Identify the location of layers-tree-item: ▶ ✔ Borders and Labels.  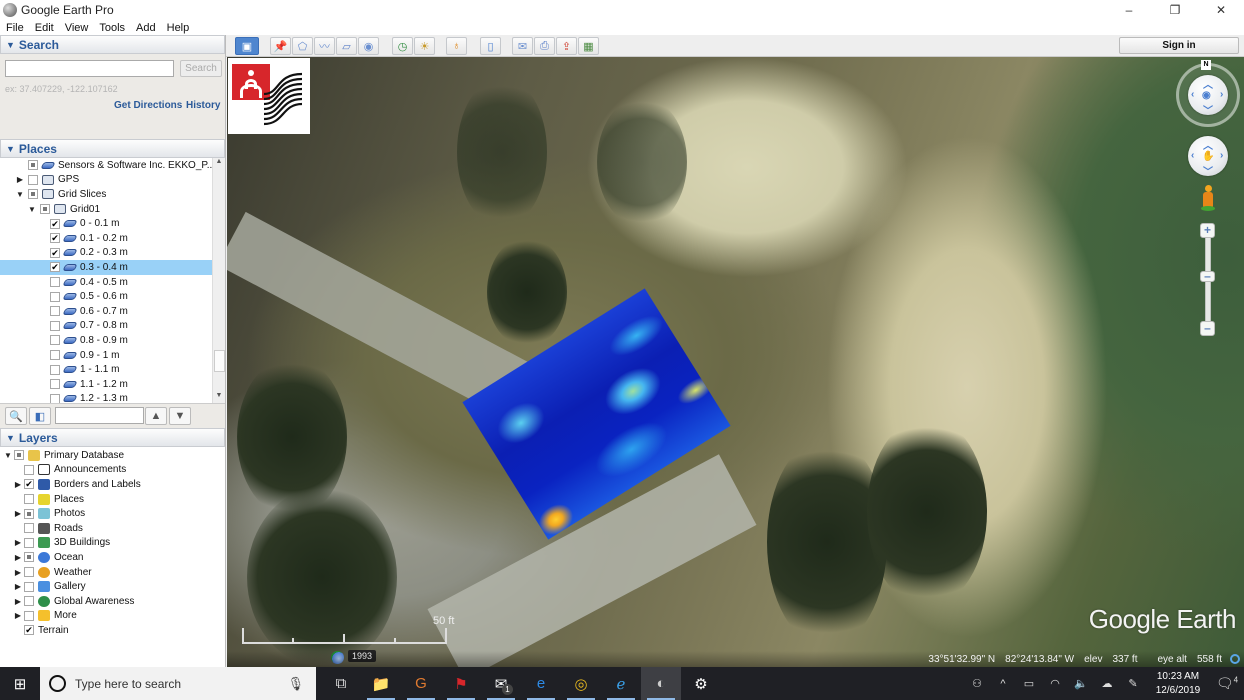
(106, 484).